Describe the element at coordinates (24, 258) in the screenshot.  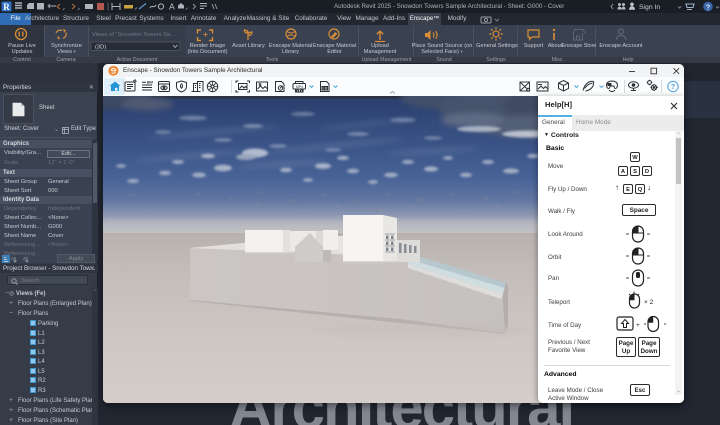
I see `svg-text: Z` at that location.